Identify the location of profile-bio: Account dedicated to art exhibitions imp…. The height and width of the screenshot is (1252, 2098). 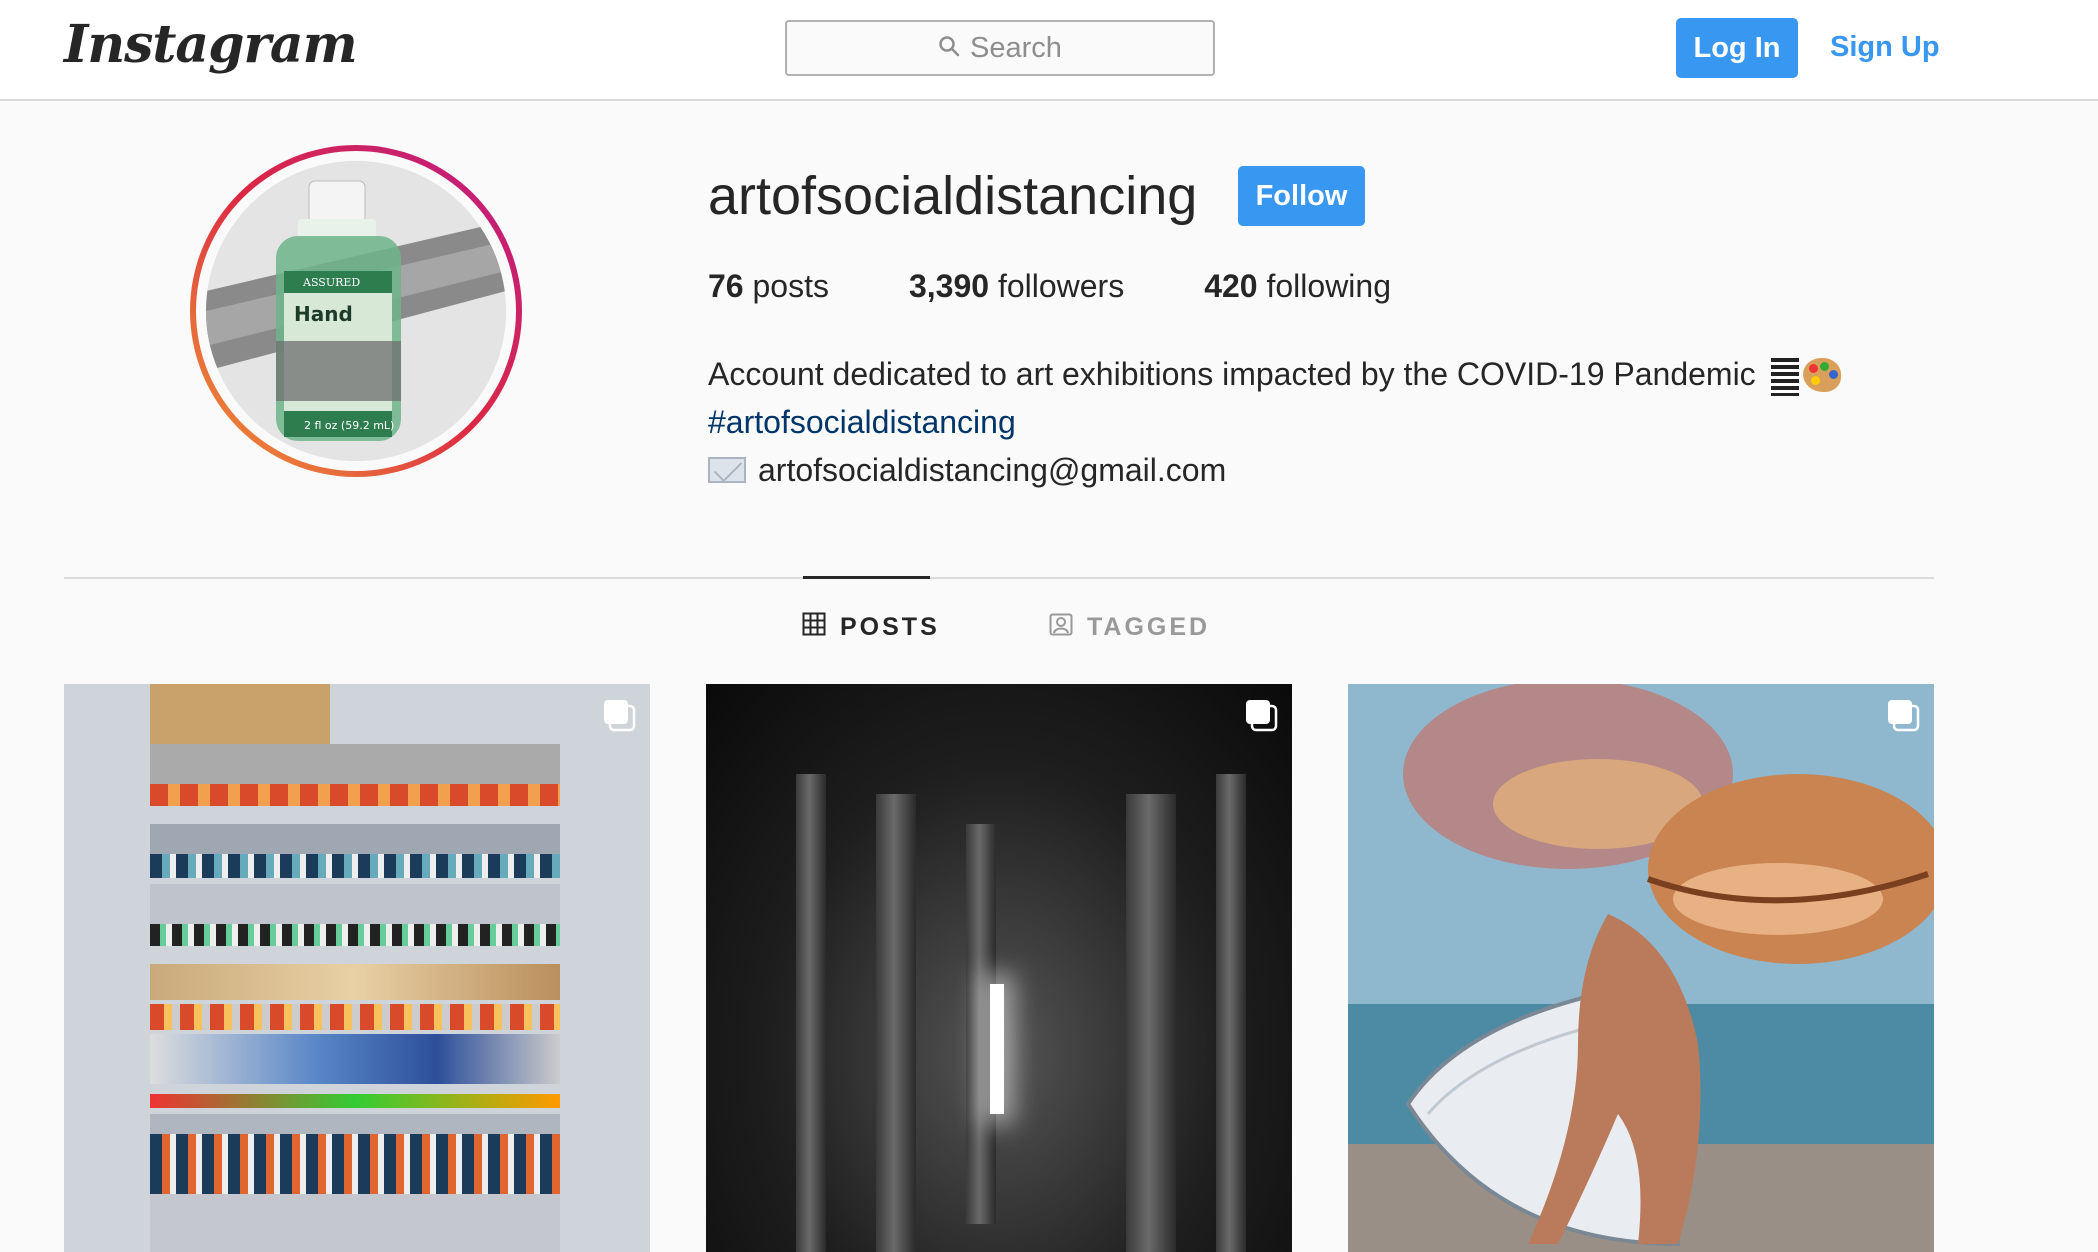
(1274, 422).